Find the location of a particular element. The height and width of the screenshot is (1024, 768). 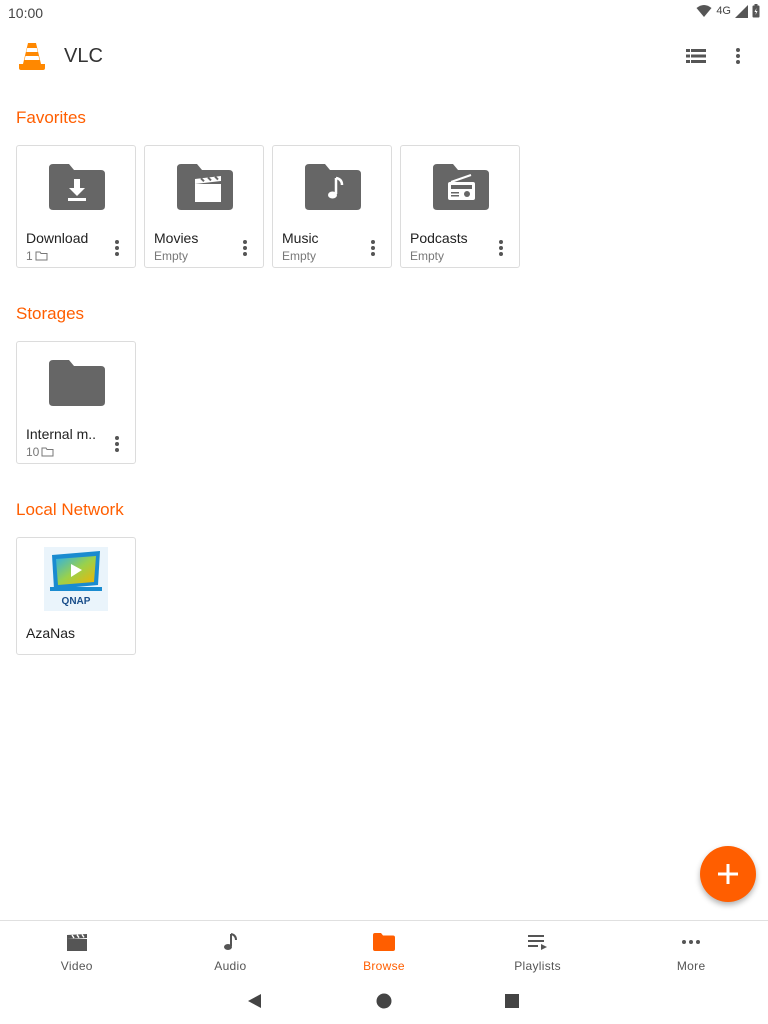

nav-more: More is located at coordinates (691, 949).